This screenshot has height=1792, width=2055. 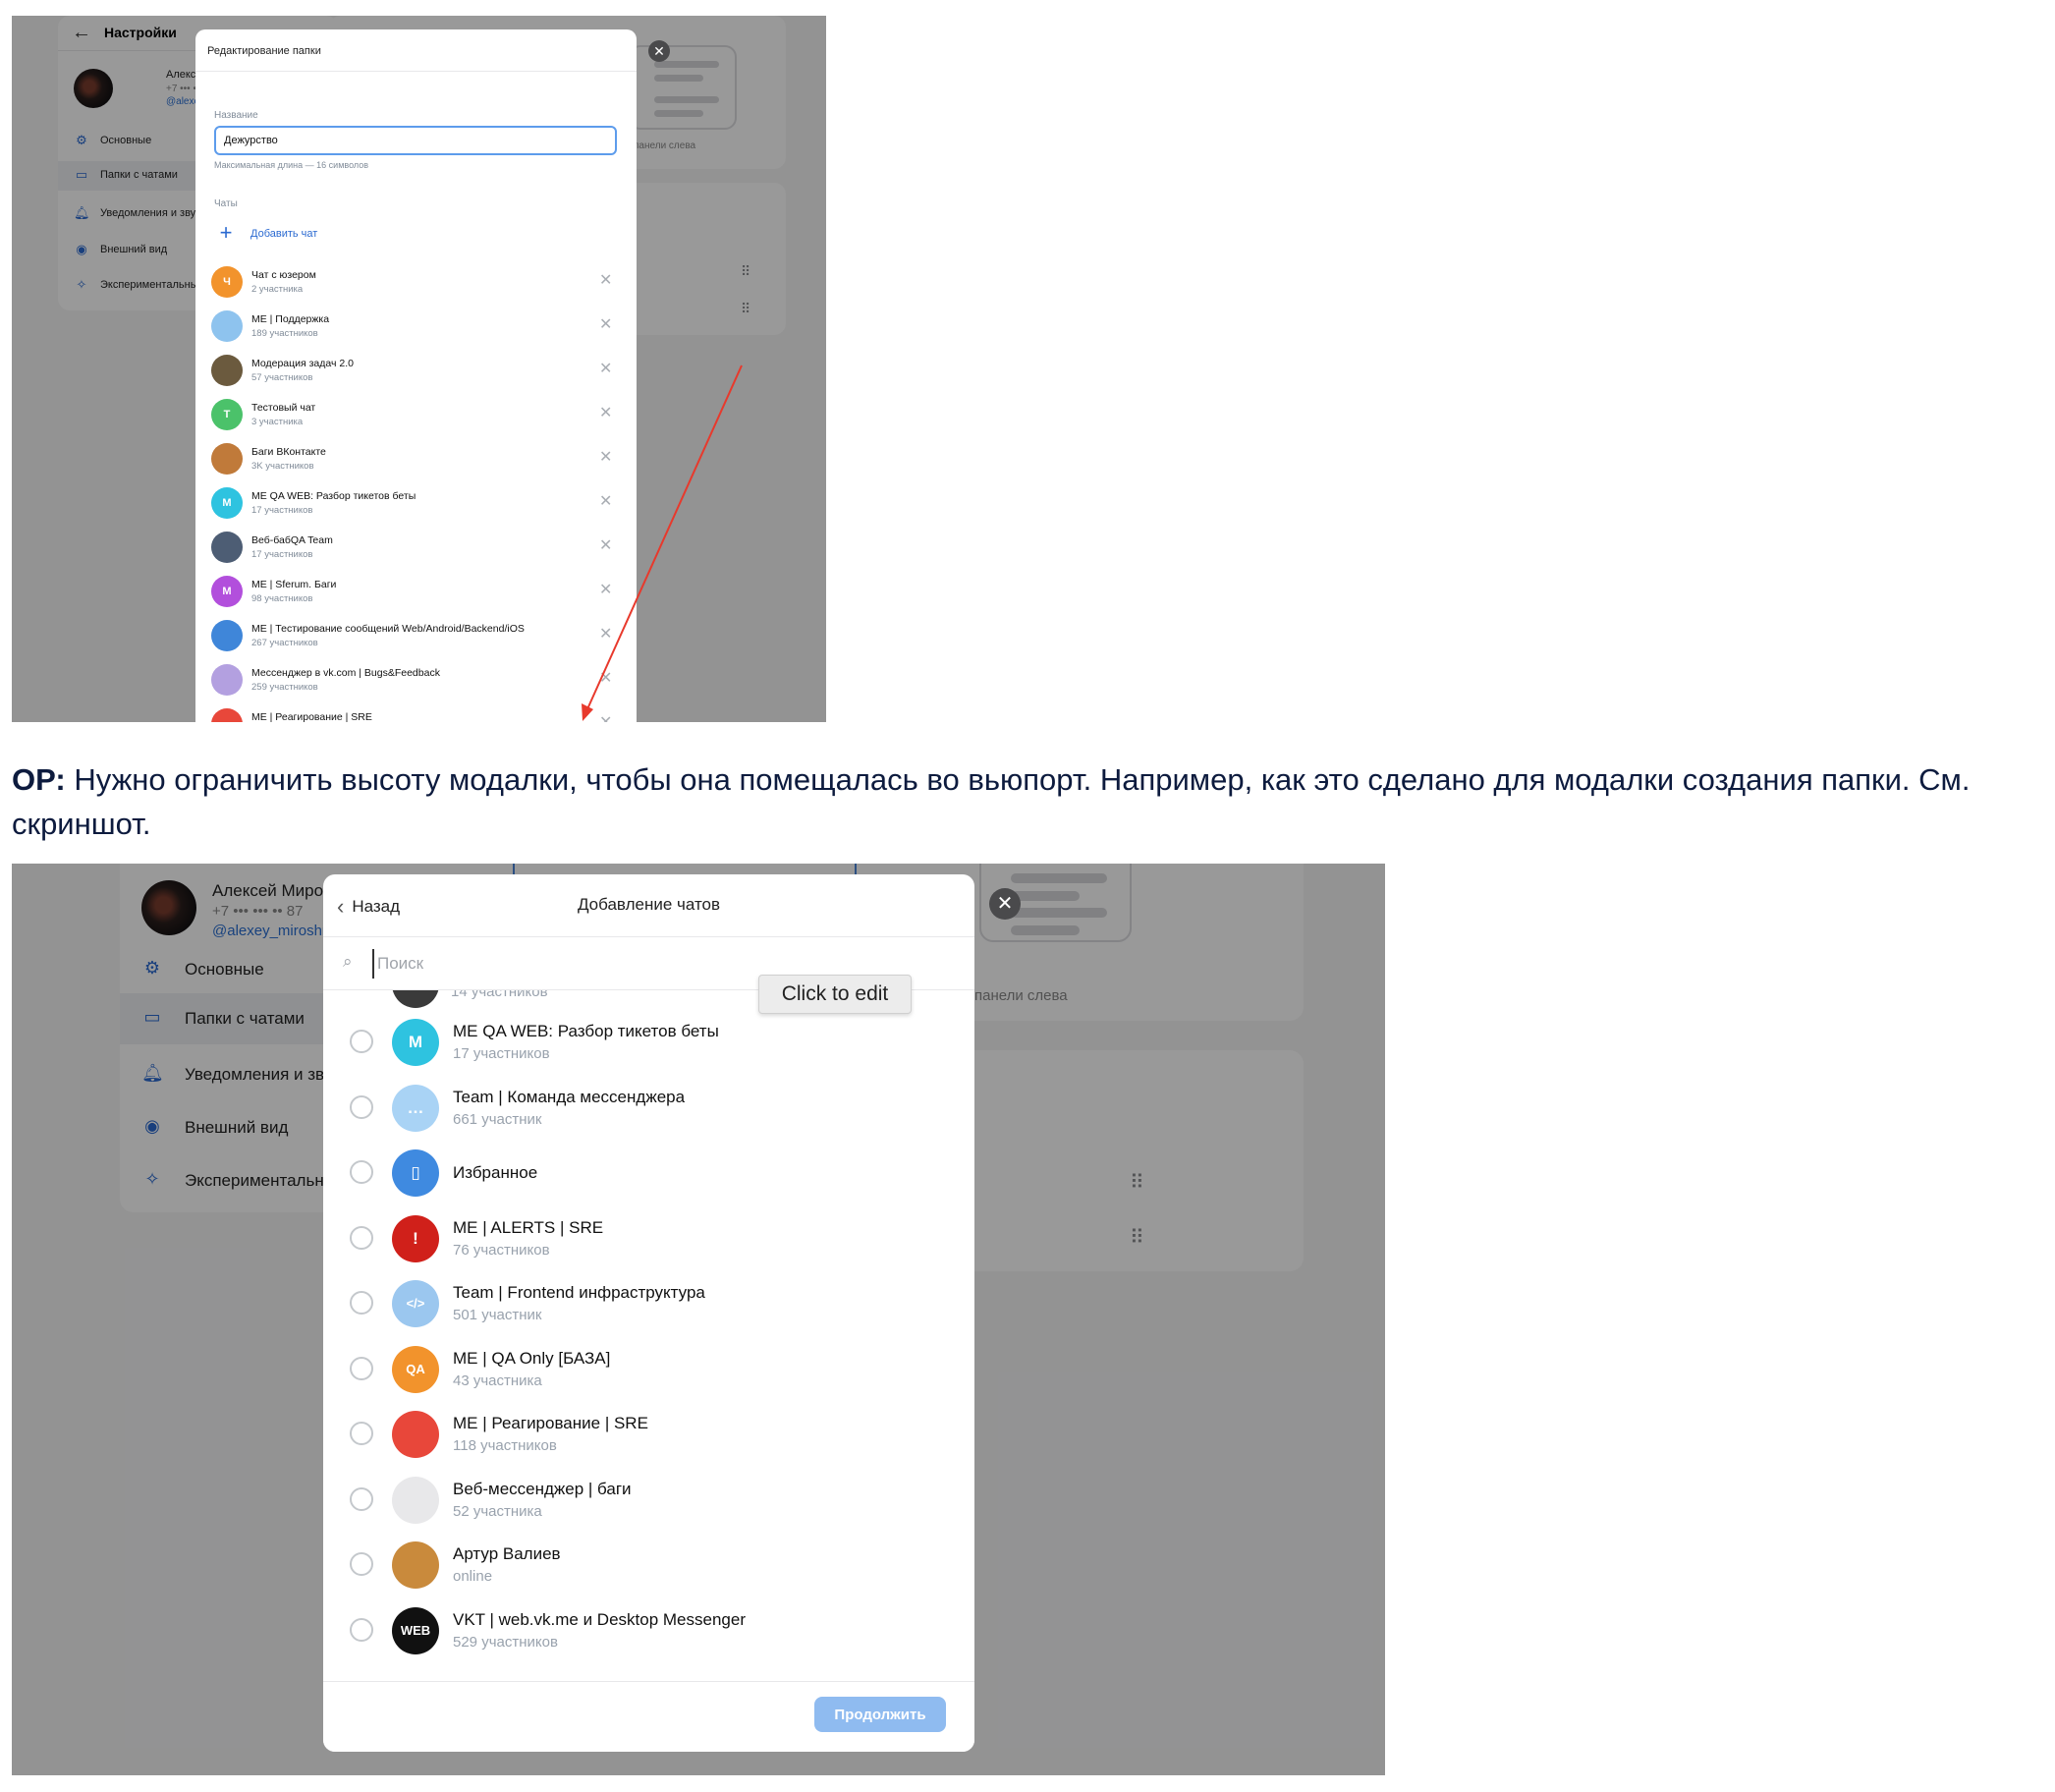 What do you see at coordinates (664, 538) in the screenshot?
I see `arrow-line` at bounding box center [664, 538].